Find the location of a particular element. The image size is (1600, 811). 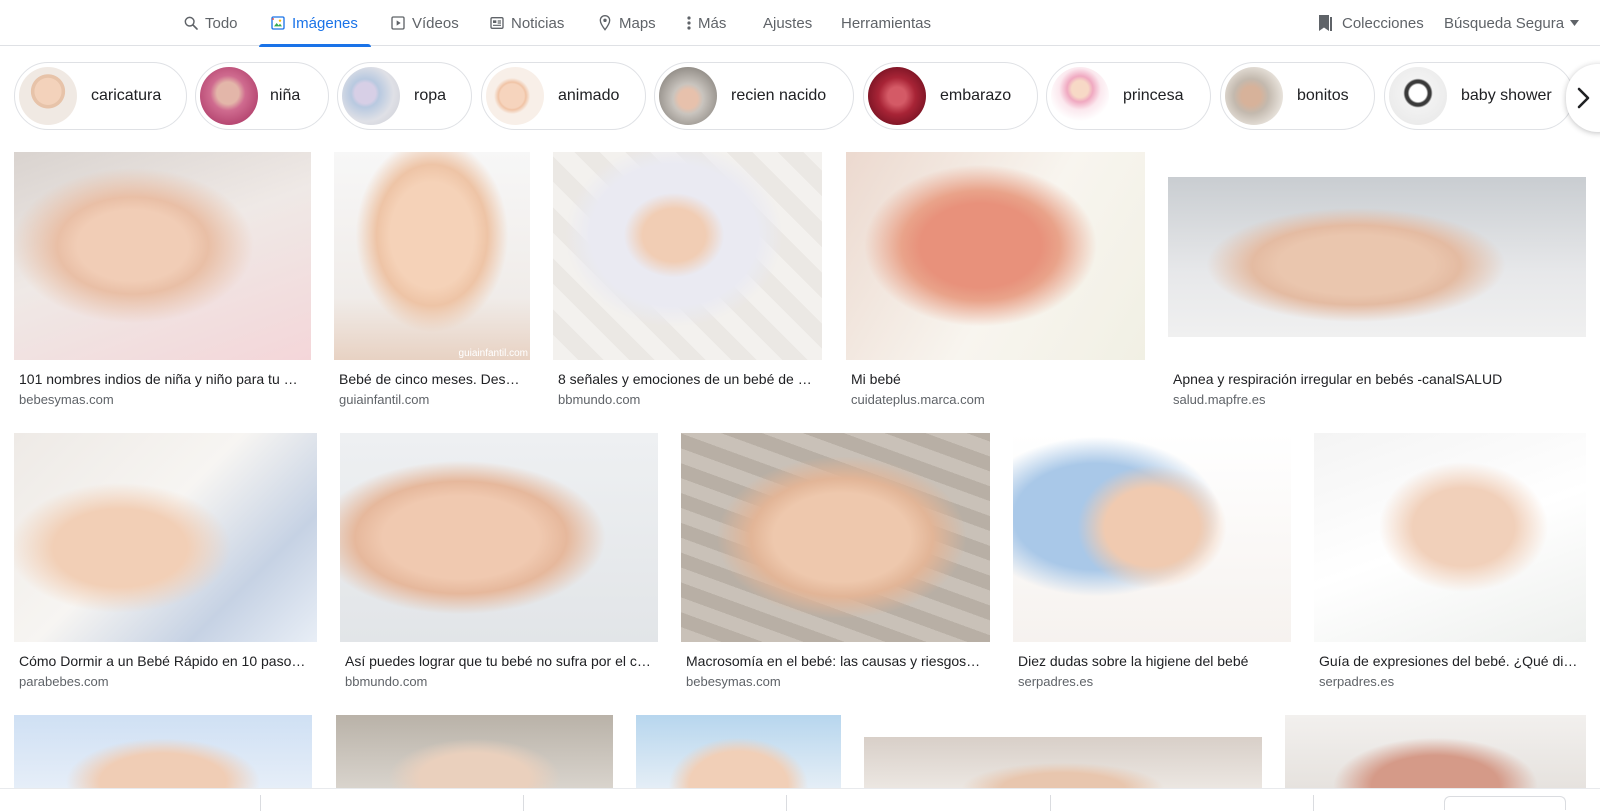

result-source: parabebes.com is located at coordinates (64, 681).